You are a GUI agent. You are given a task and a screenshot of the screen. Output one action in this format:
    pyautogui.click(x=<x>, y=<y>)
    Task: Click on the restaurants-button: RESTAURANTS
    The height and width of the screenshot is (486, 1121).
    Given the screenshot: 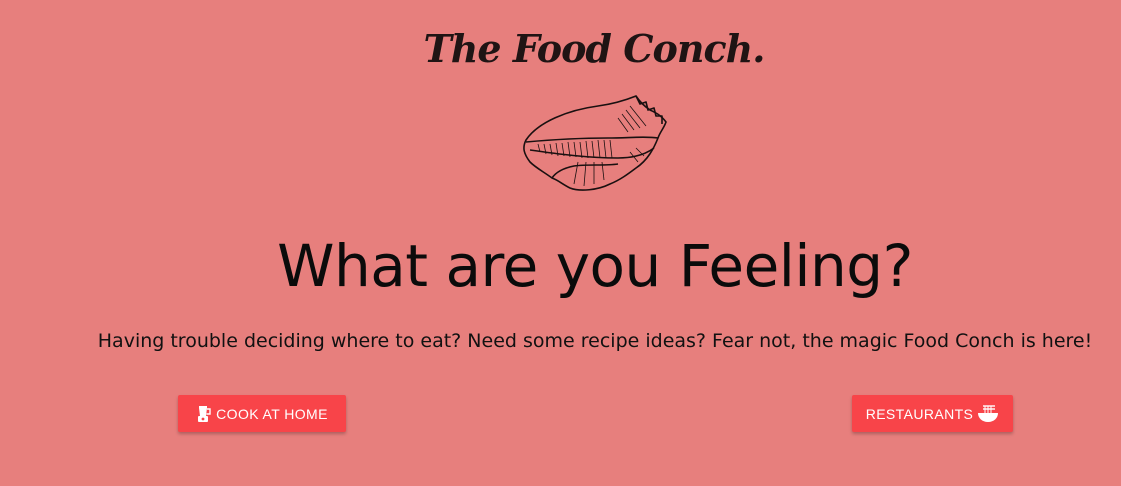 What is the action you would take?
    pyautogui.click(x=932, y=413)
    